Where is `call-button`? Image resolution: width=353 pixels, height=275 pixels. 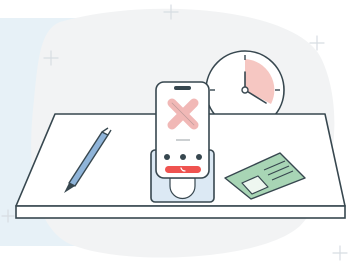 call-button is located at coordinates (183, 169).